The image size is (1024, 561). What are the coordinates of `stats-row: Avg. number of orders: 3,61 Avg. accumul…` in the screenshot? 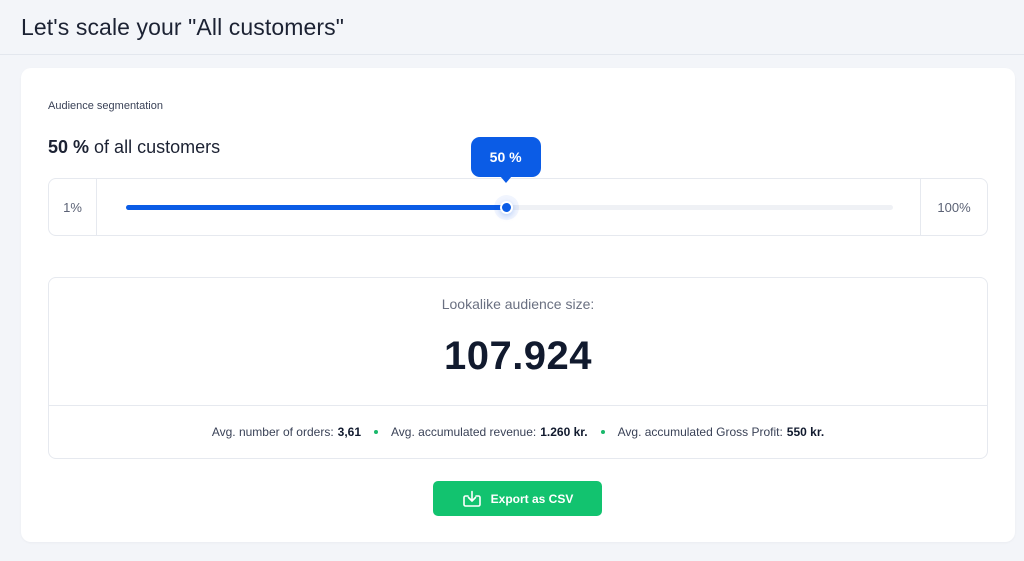 It's located at (518, 431).